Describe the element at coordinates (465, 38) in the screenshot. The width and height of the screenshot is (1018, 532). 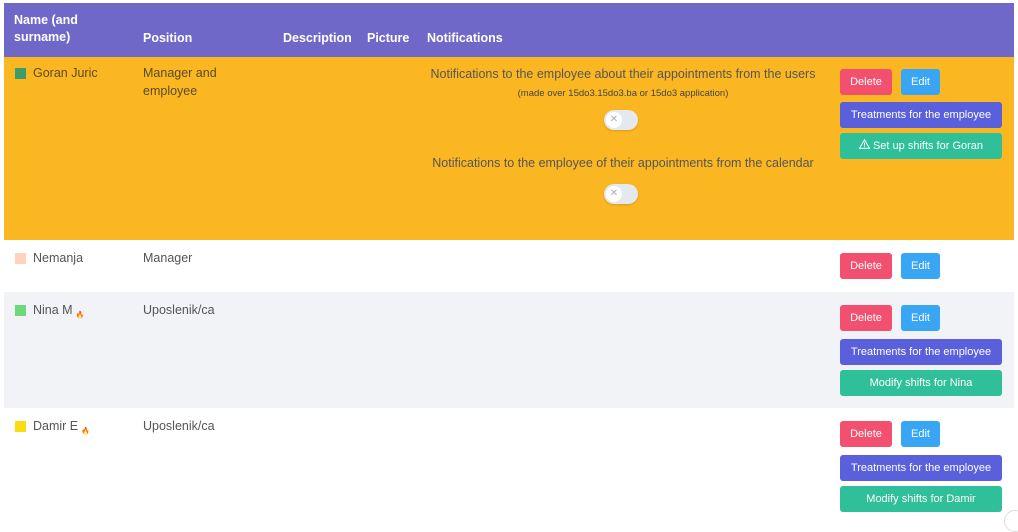
I see `header-notifications: Notifications` at that location.